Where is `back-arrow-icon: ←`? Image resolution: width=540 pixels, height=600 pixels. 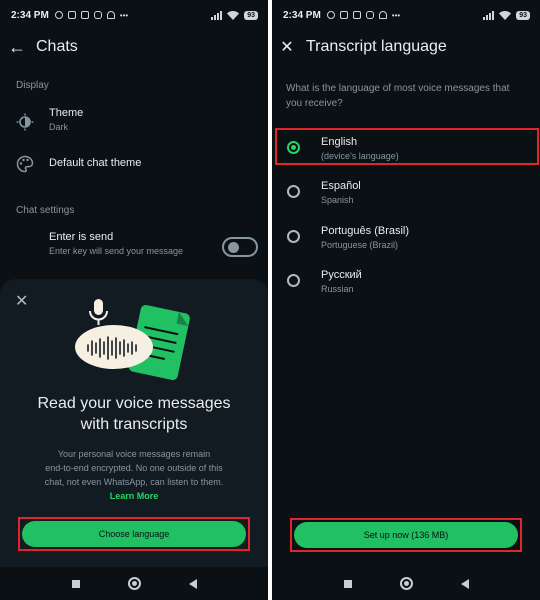
back-arrow-icon: ← is located at coordinates (17, 47).